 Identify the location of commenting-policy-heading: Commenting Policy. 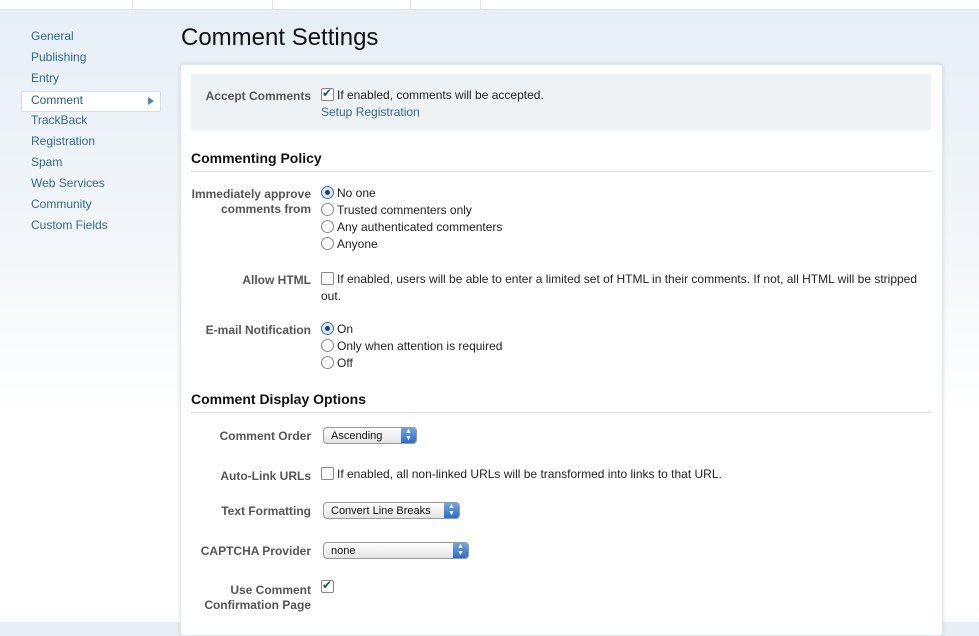
(561, 161).